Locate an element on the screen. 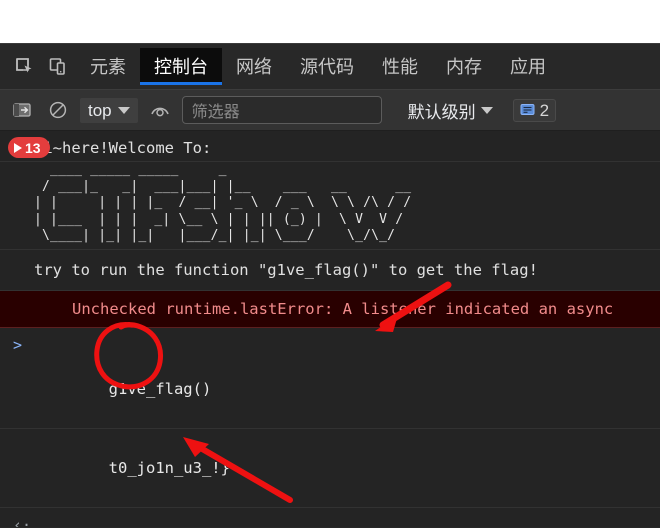  filter-input: 筛选器 is located at coordinates (216, 110).